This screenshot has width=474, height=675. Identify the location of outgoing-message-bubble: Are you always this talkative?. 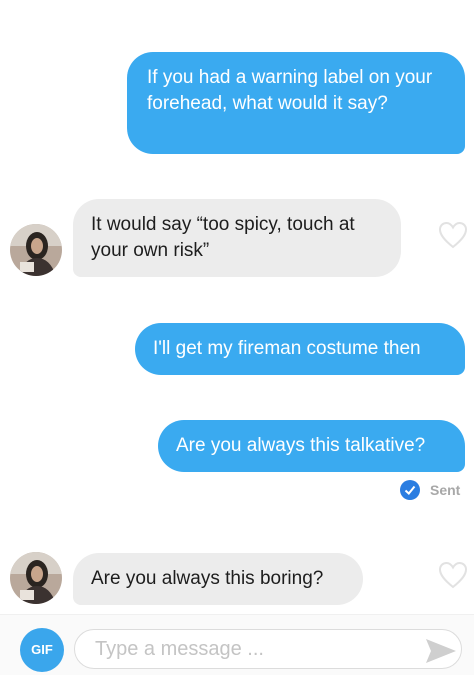
(311, 446).